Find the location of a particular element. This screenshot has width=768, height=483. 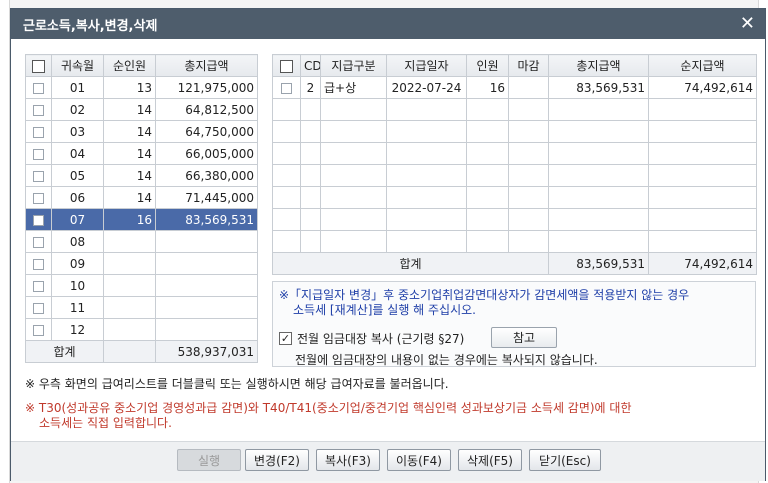

select-all-checkbox is located at coordinates (38, 65).